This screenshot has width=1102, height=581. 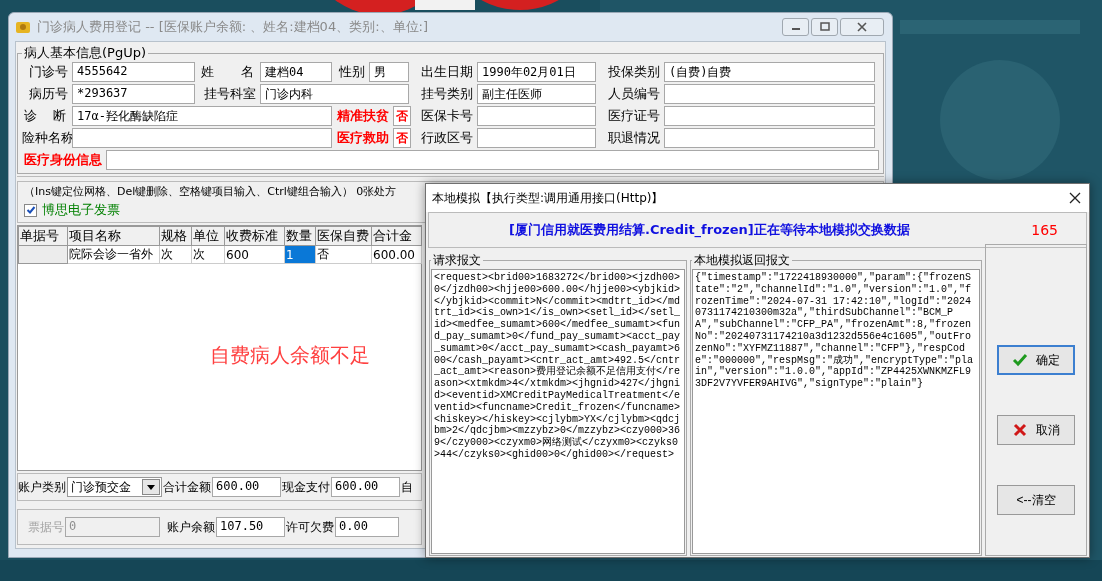 I want to click on countdown-number: 165, so click(x=1044, y=230).